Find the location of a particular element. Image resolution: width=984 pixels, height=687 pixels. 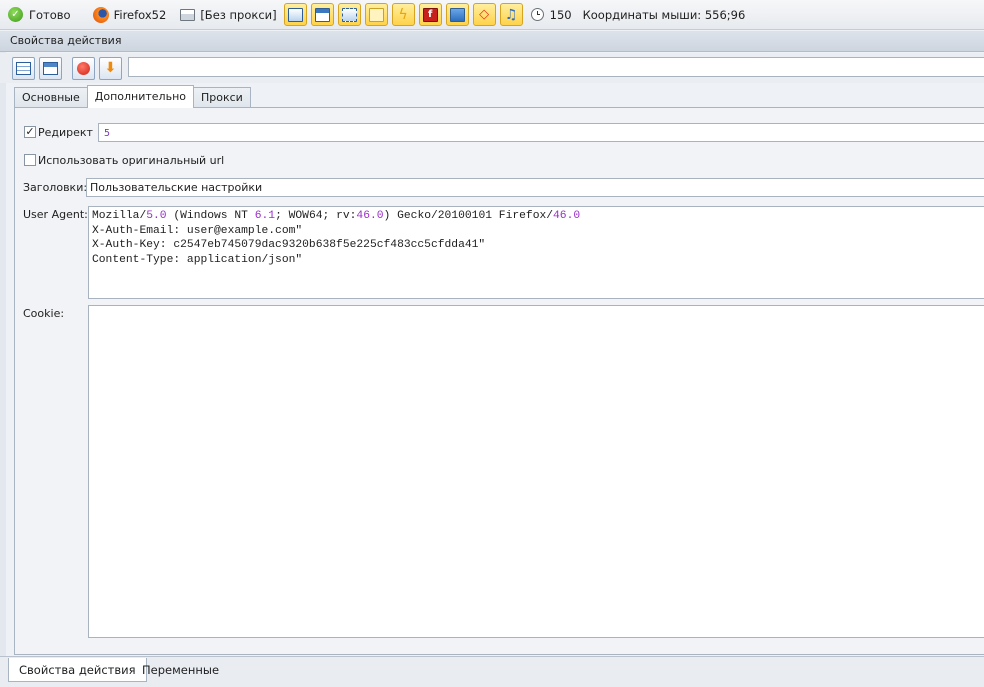

flash-text-tool-button is located at coordinates (376, 14).